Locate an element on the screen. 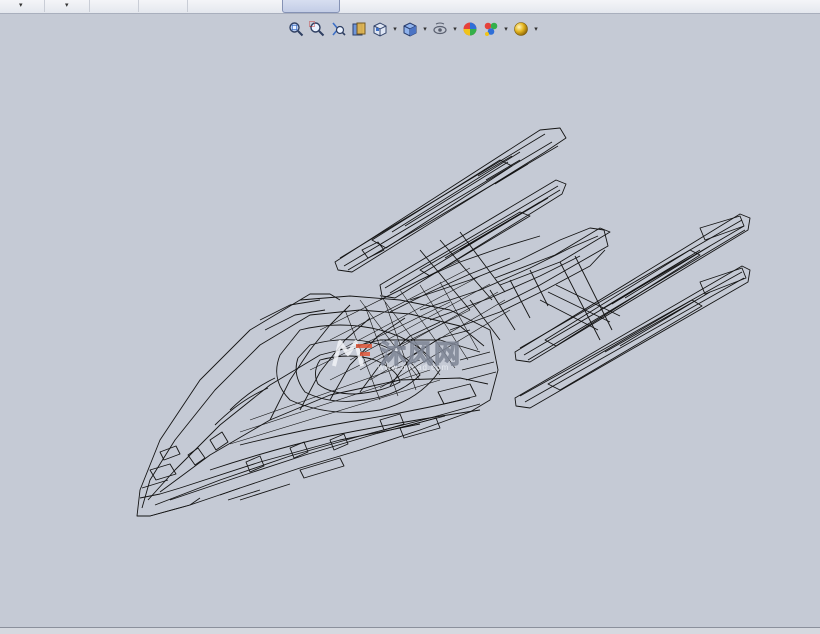 The width and height of the screenshot is (820, 634). tab-dropdown-2: ▾ is located at coordinates (67, 6).